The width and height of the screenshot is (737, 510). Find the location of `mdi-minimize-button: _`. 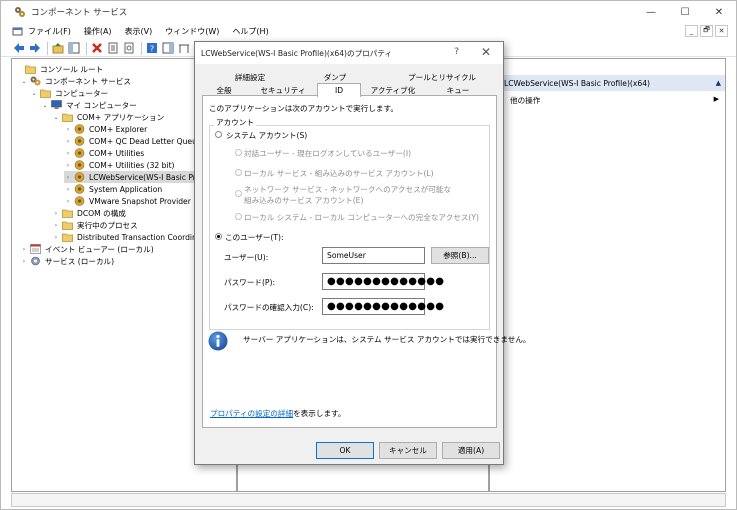

mdi-minimize-button: _ is located at coordinates (691, 31).